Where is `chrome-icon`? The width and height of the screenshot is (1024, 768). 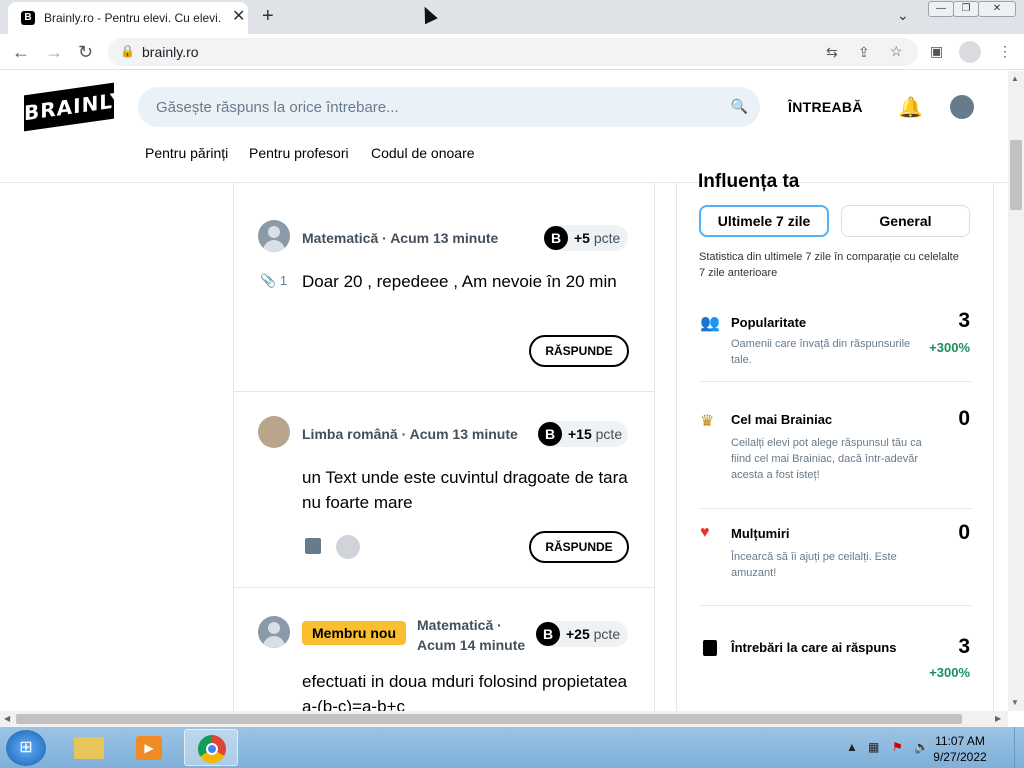 chrome-icon is located at coordinates (212, 749).